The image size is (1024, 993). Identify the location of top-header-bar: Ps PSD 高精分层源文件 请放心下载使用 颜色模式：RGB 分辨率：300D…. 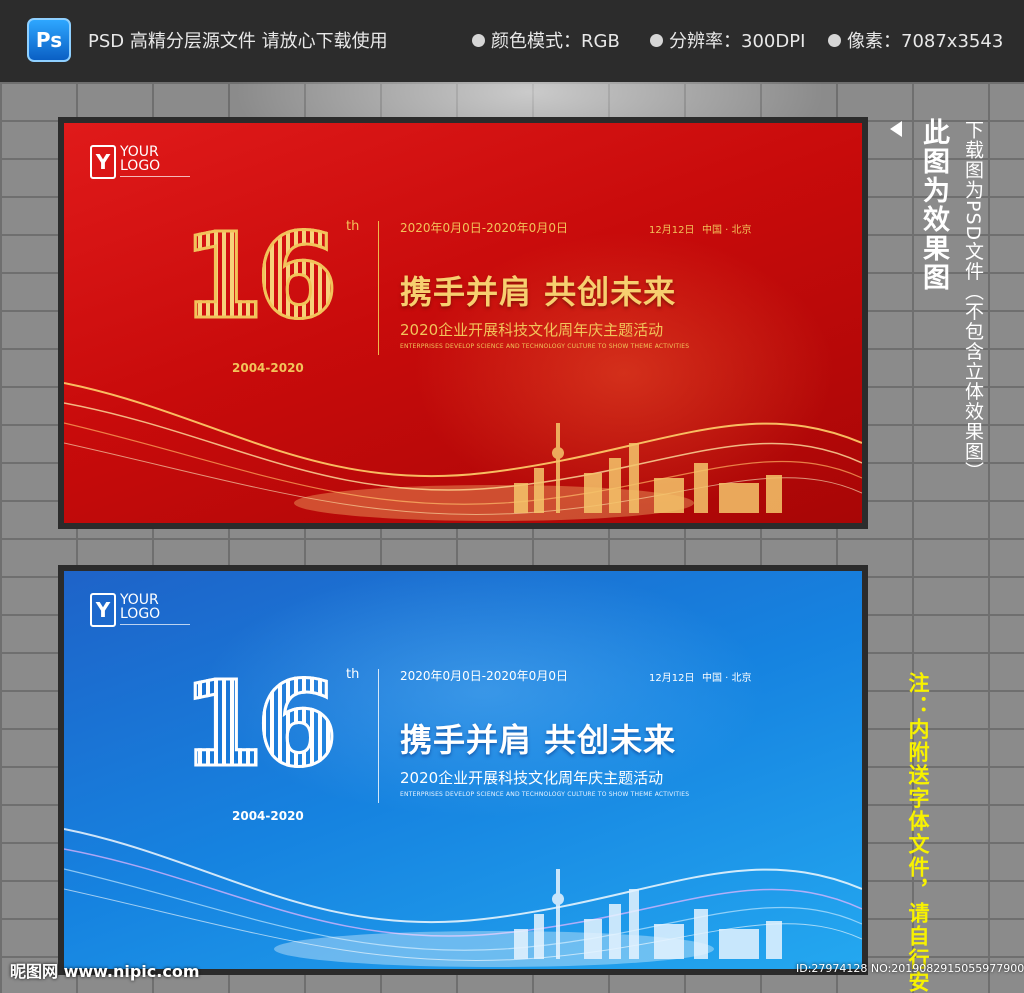
(512, 41).